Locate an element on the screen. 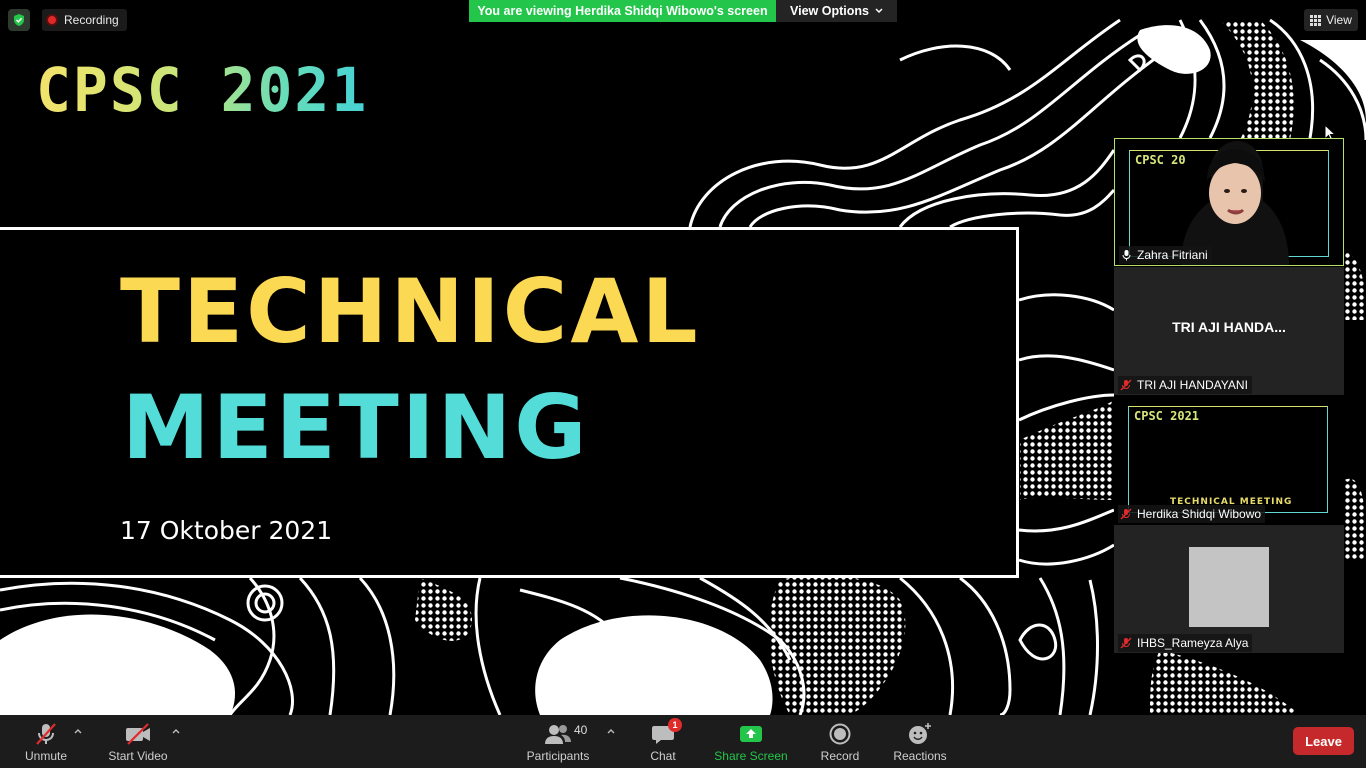 Image resolution: width=1366 pixels, height=768 pixels. participant-name-tag: Herdika Shidqi Wibowo is located at coordinates (1192, 514).